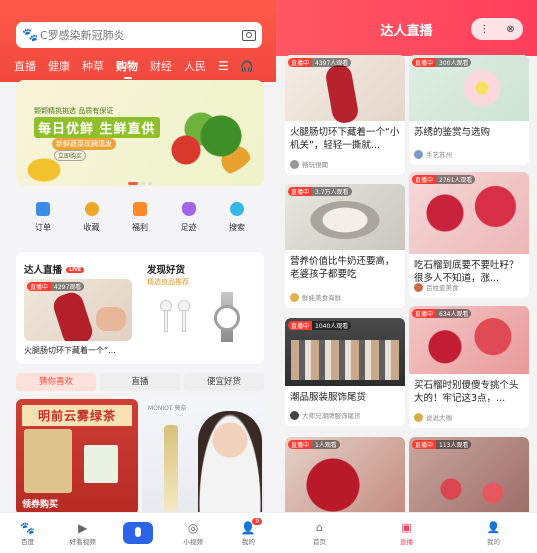 The width and height of the screenshot is (537, 553). I want to click on corn-image, so click(44, 170).